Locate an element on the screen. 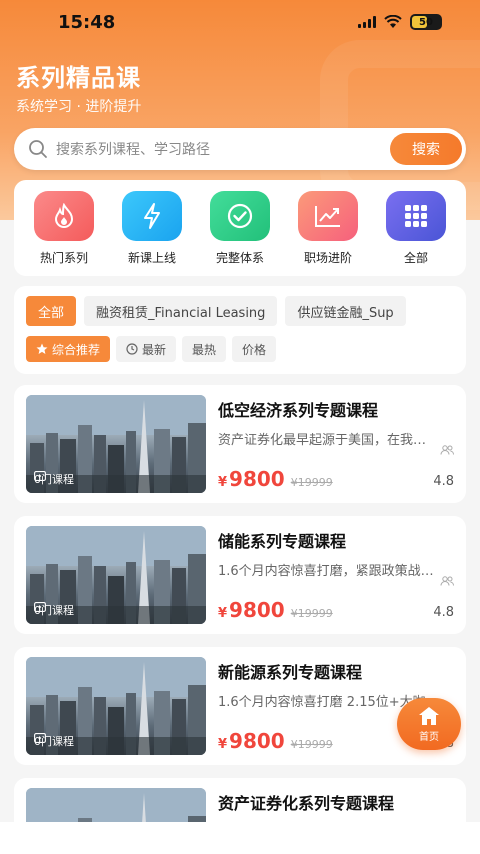  sort-latest: 最新 is located at coordinates (146, 349).